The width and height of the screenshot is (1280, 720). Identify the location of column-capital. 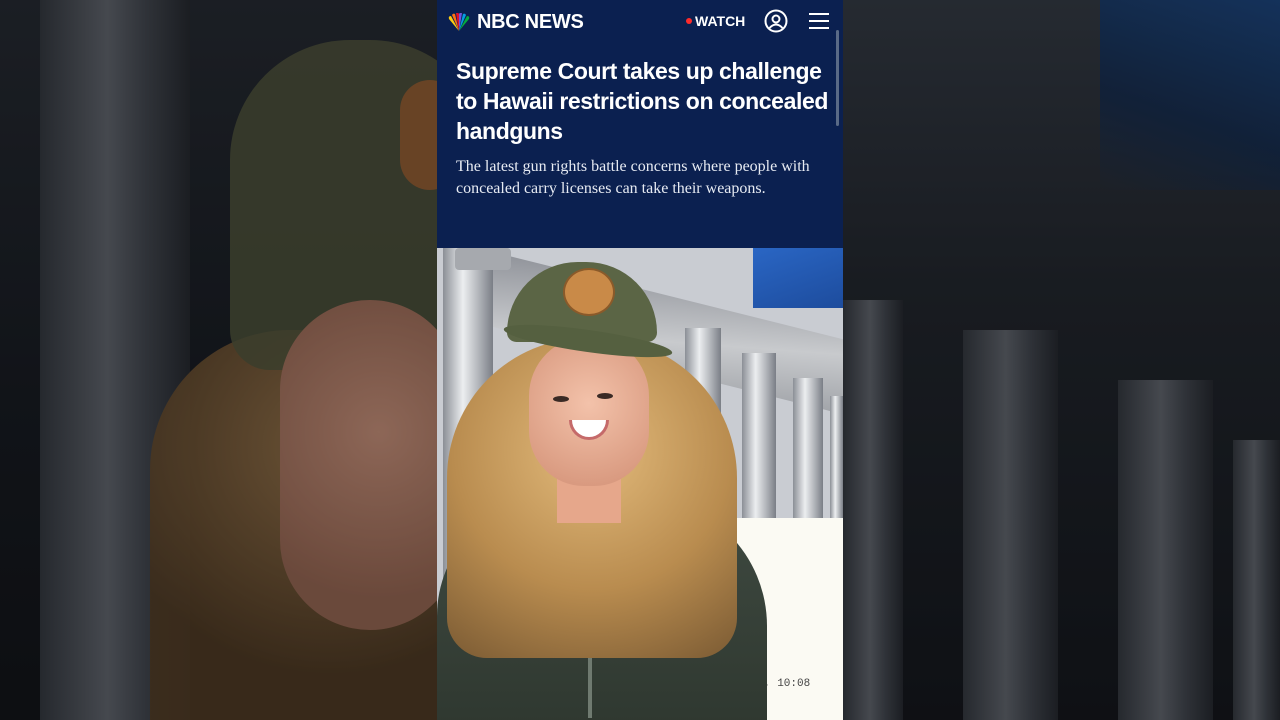
(483, 259).